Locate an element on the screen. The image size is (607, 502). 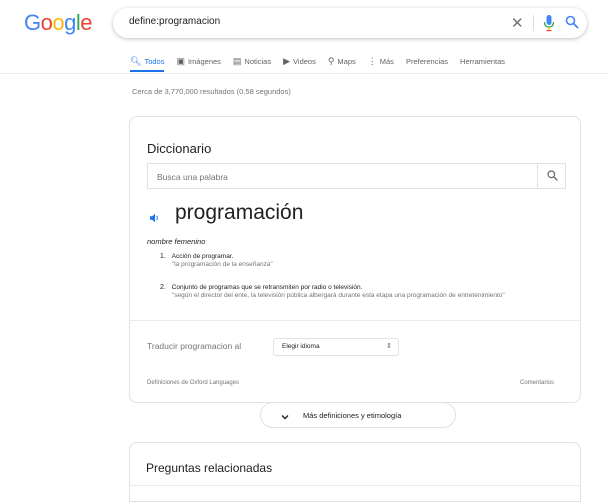
related-questions-title: Preguntas relacionadas is located at coordinates (209, 468).